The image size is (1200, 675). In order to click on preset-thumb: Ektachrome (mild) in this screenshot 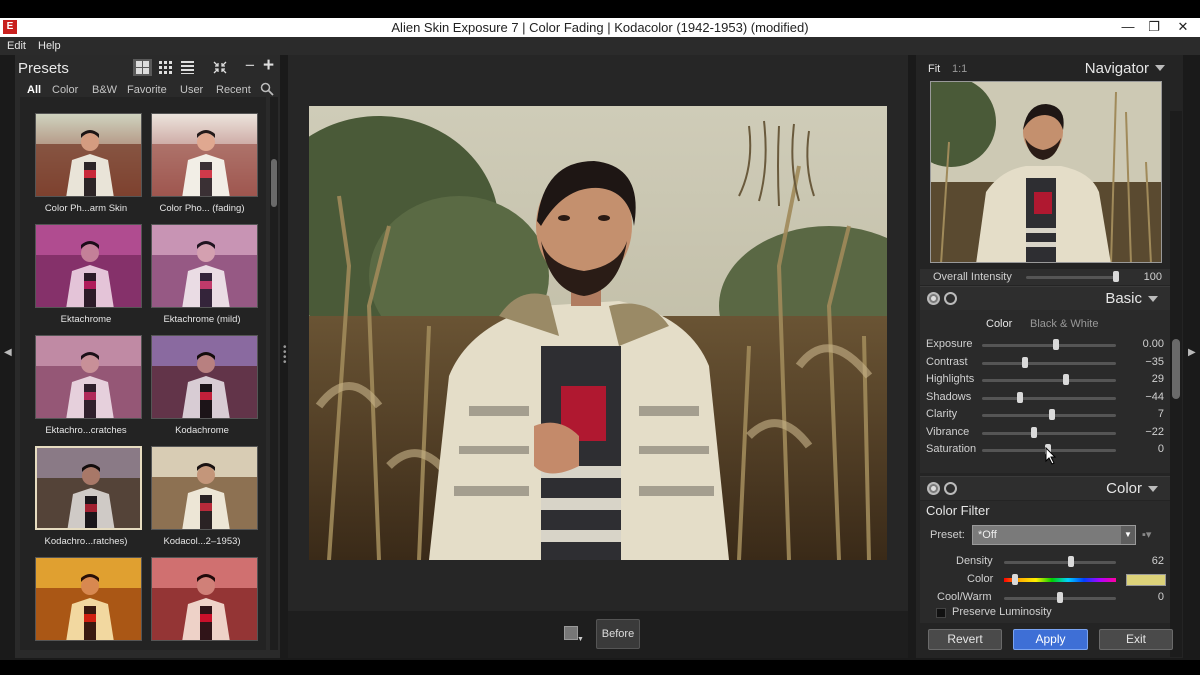, I will do `click(203, 277)`.